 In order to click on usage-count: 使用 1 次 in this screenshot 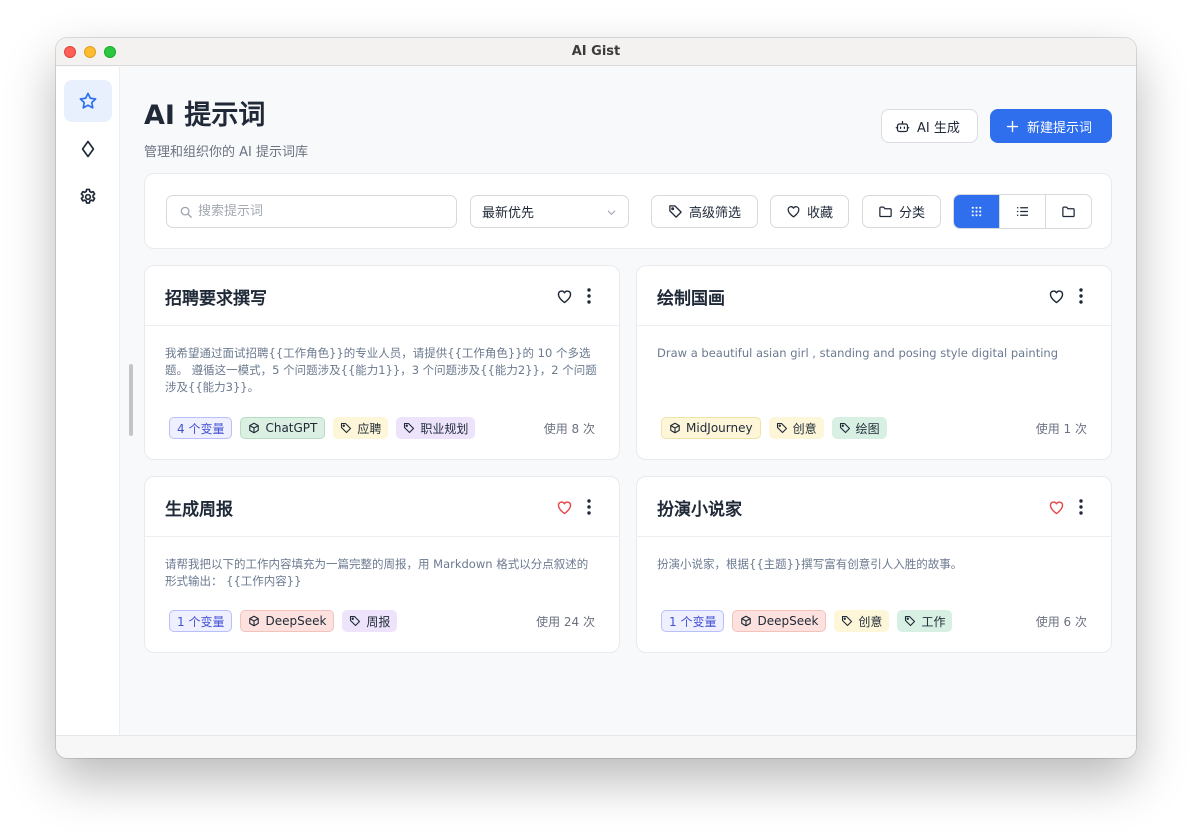, I will do `click(1061, 429)`.